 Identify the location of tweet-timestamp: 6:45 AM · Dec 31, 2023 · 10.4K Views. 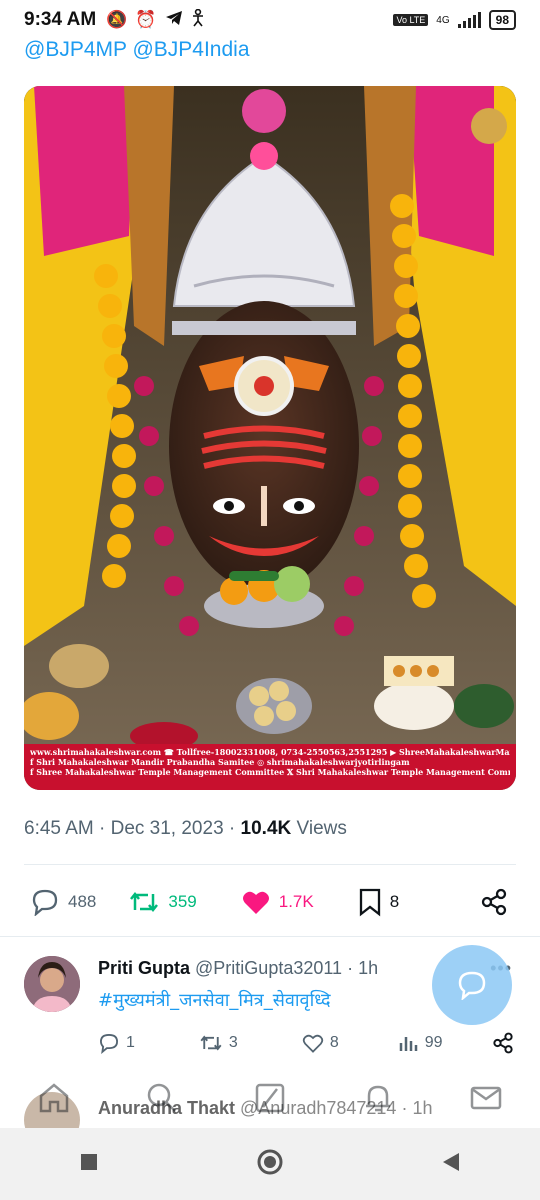
(185, 828).